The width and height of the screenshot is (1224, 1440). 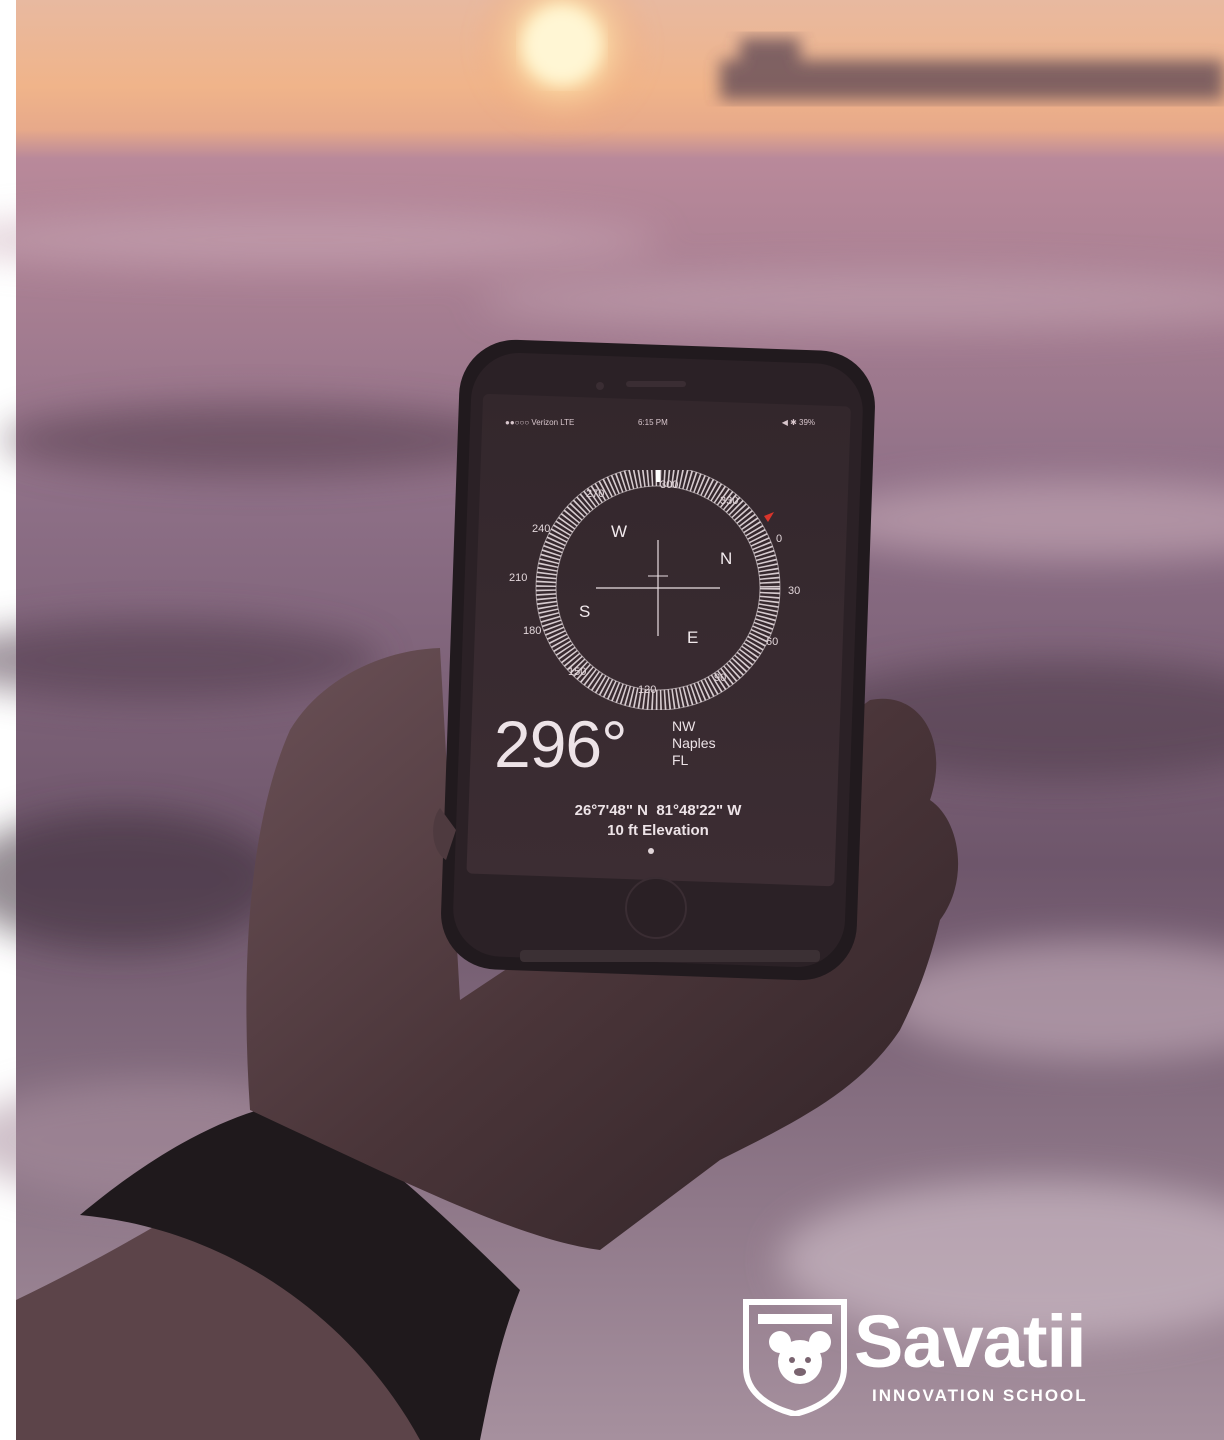 What do you see at coordinates (669, 485) in the screenshot?
I see `dial-label-300: 300` at bounding box center [669, 485].